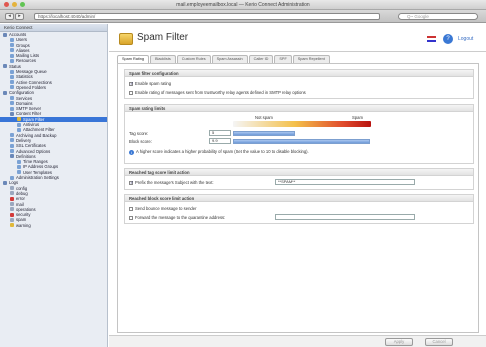 The image size is (486, 347). Describe the element at coordinates (193, 59) in the screenshot. I see `tab-custom-rules: Custom Rules` at that location.